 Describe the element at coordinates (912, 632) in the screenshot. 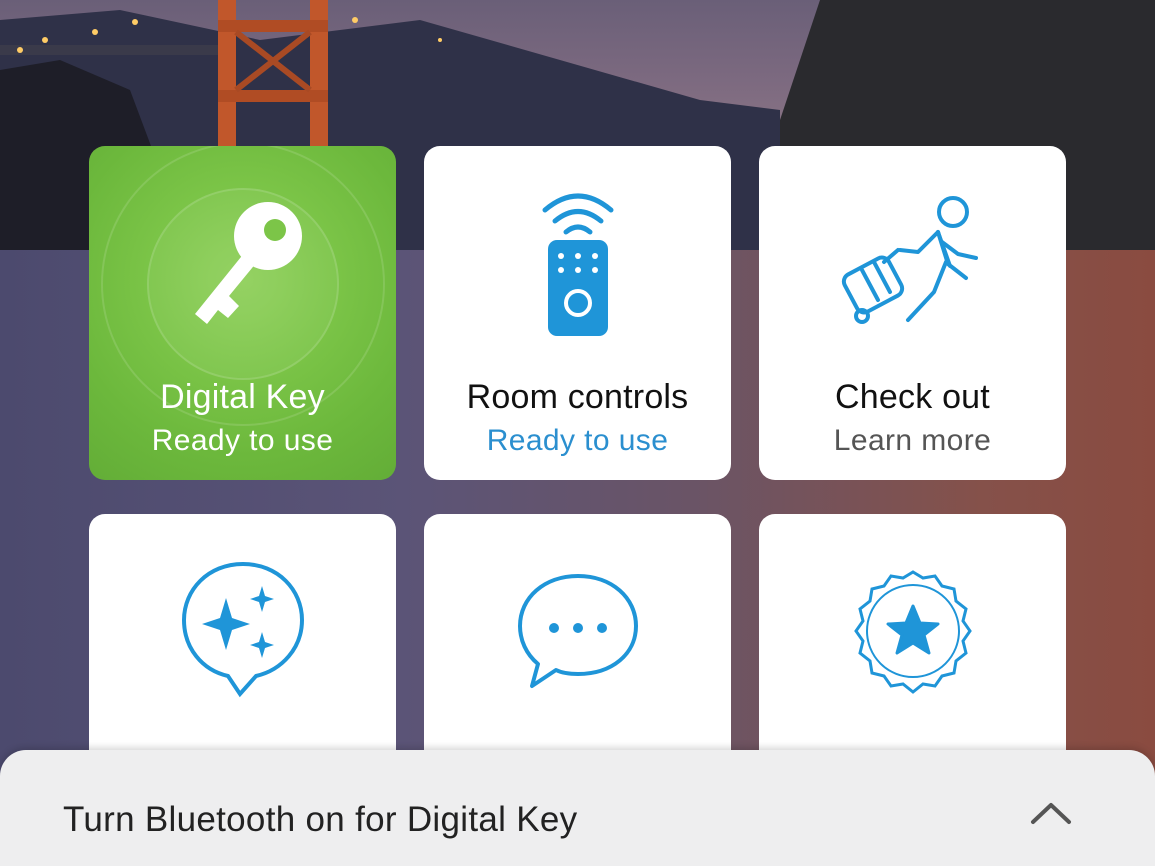

I see `star-badge-icon` at that location.